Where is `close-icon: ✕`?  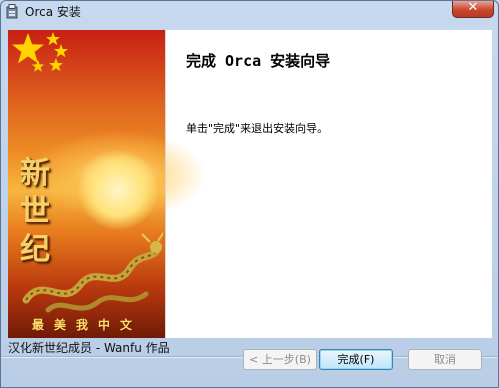
close-icon: ✕ is located at coordinates (473, 7).